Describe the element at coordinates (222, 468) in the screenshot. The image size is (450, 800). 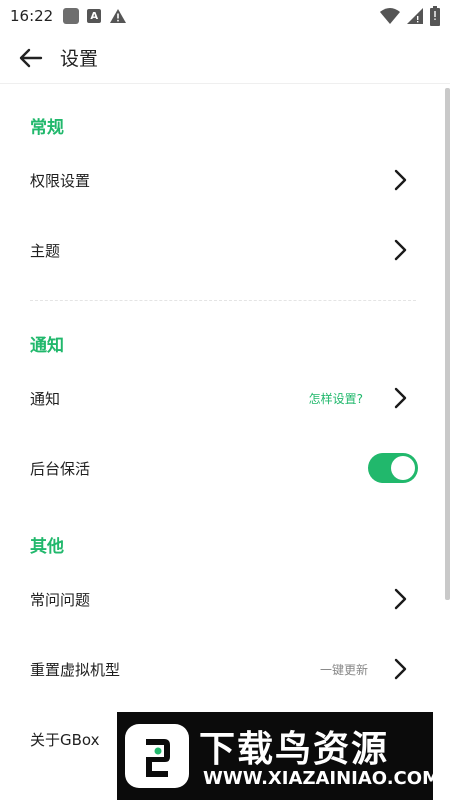
I see `row-keep-alive: 后台保活` at that location.